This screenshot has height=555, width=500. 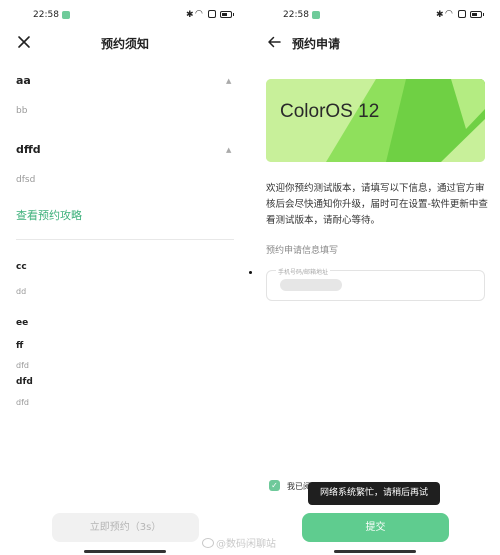 What do you see at coordinates (246, 544) in the screenshot?
I see `watermark-text: @数码闲聊站` at bounding box center [246, 544].